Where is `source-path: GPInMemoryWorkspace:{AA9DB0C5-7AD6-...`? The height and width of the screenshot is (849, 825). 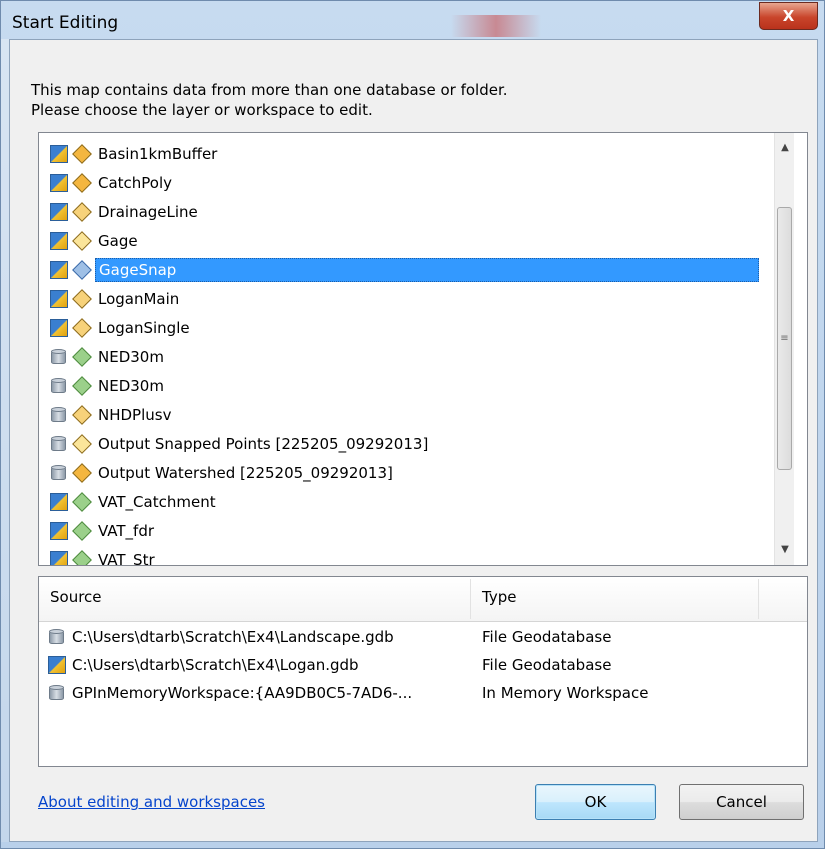 source-path: GPInMemoryWorkspace:{AA9DB0C5-7AD6-... is located at coordinates (242, 693).